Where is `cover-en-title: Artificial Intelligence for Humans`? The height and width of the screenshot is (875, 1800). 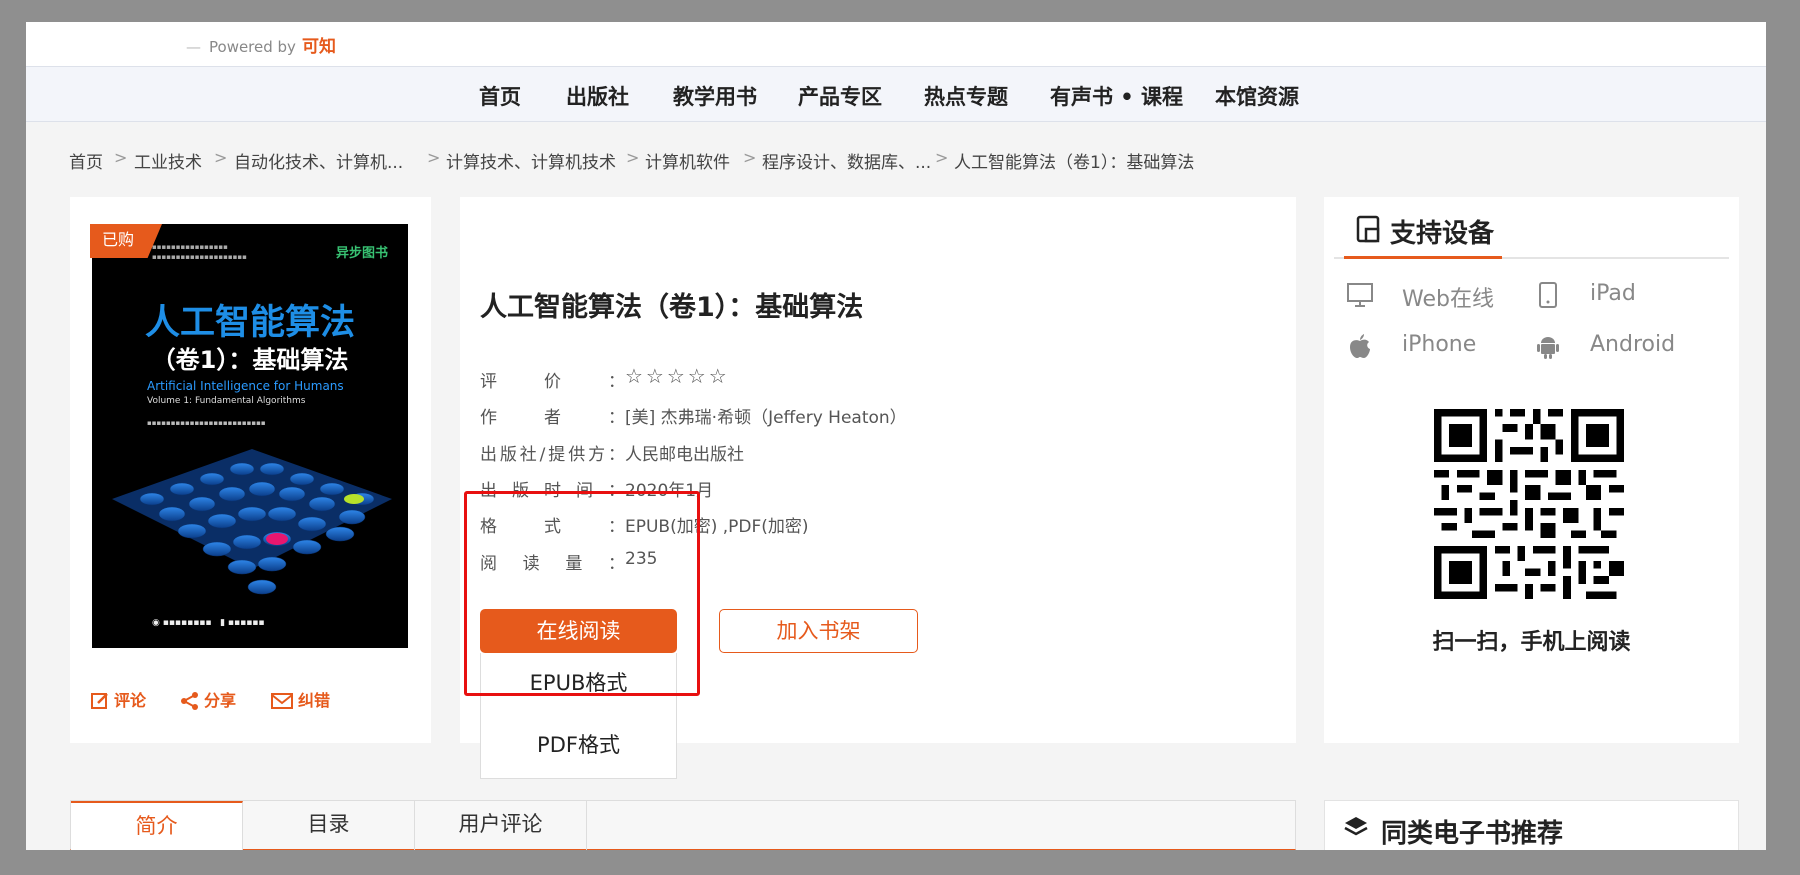 cover-en-title: Artificial Intelligence for Humans is located at coordinates (245, 386).